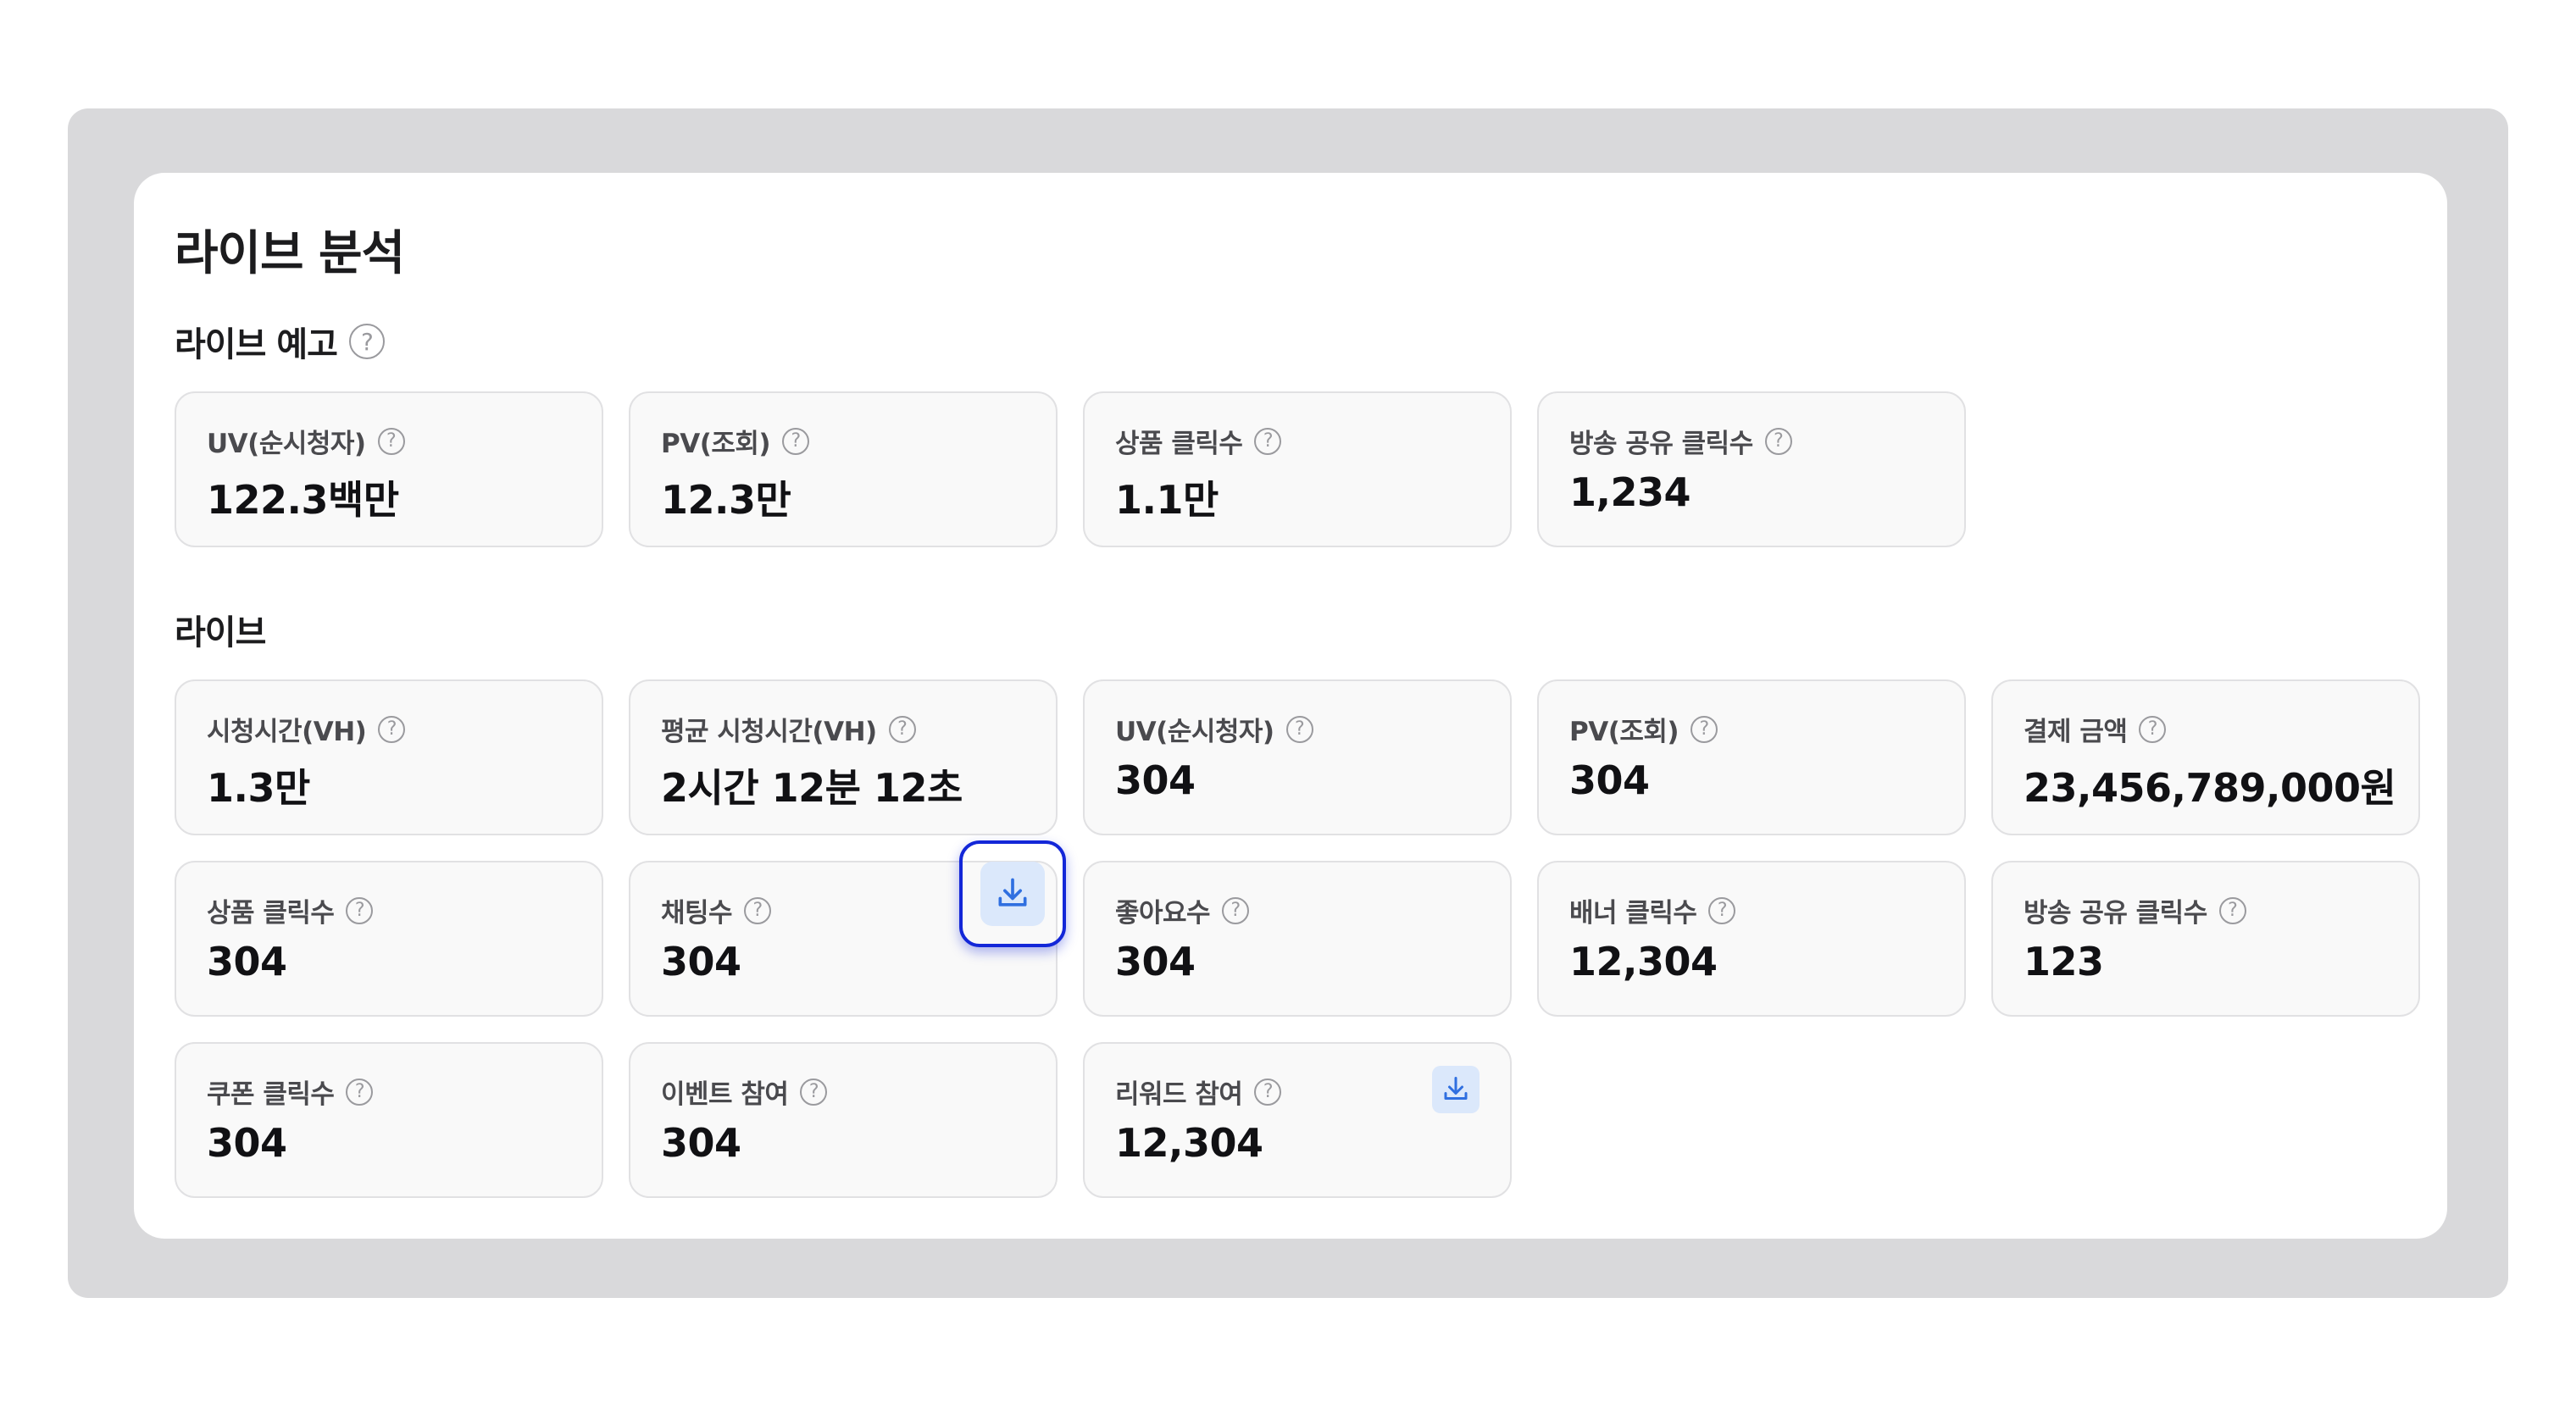  What do you see at coordinates (258, 788) in the screenshot?
I see `metric-value: 1.3만` at bounding box center [258, 788].